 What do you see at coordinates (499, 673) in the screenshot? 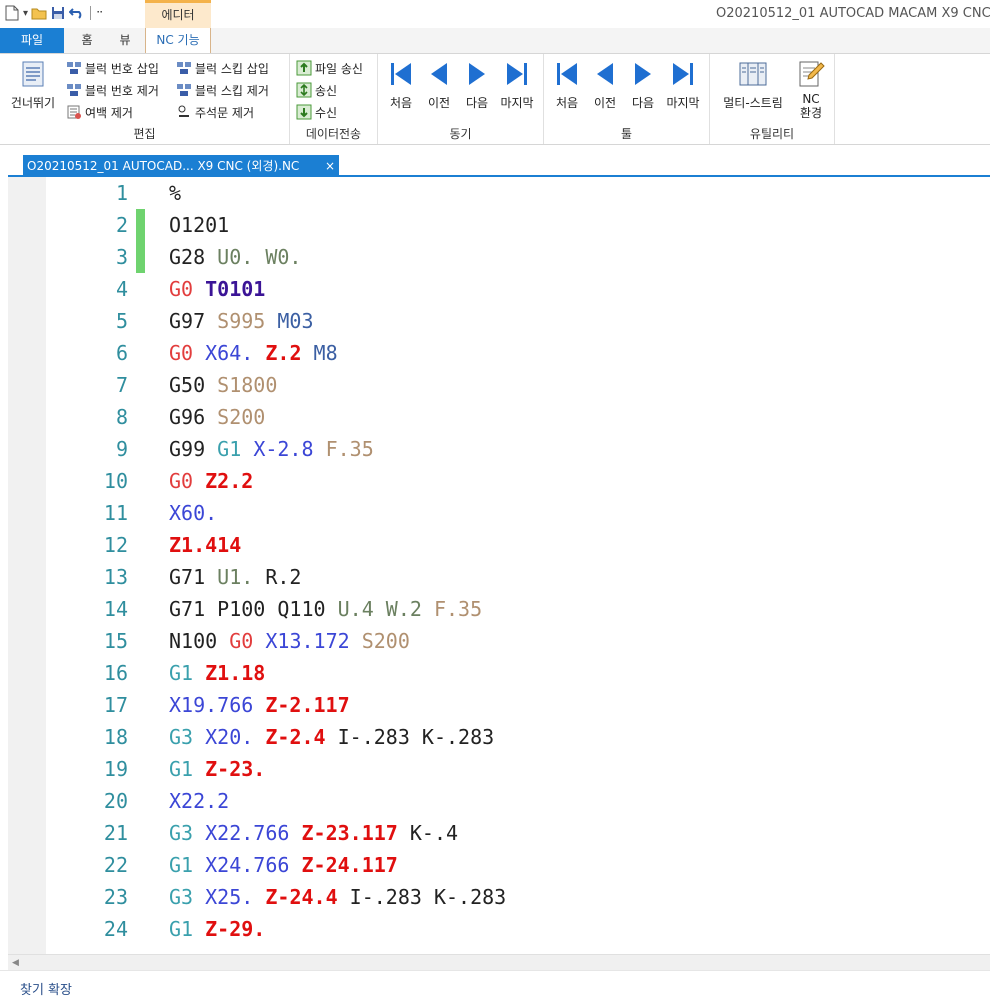
I see `code-line: 16 G1 Z1.18` at bounding box center [499, 673].